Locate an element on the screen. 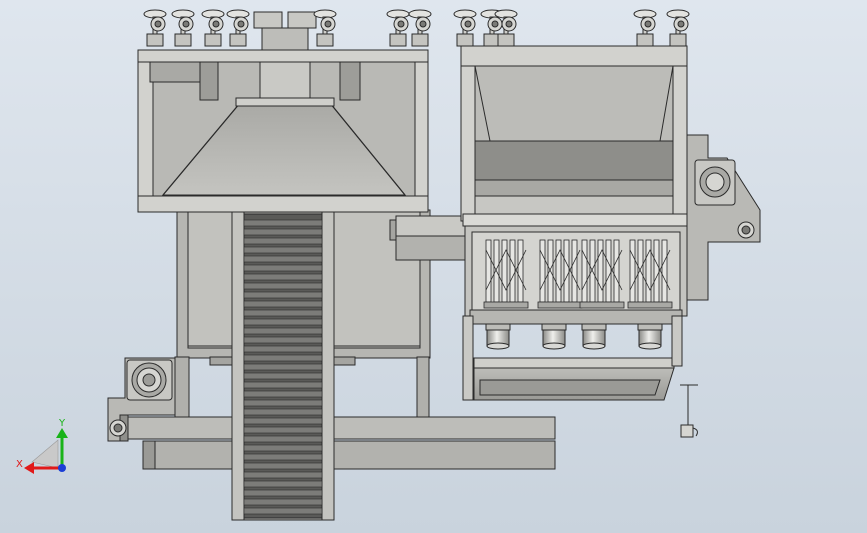 The height and width of the screenshot is (533, 867). bearing-icon is located at coordinates (118, 428).